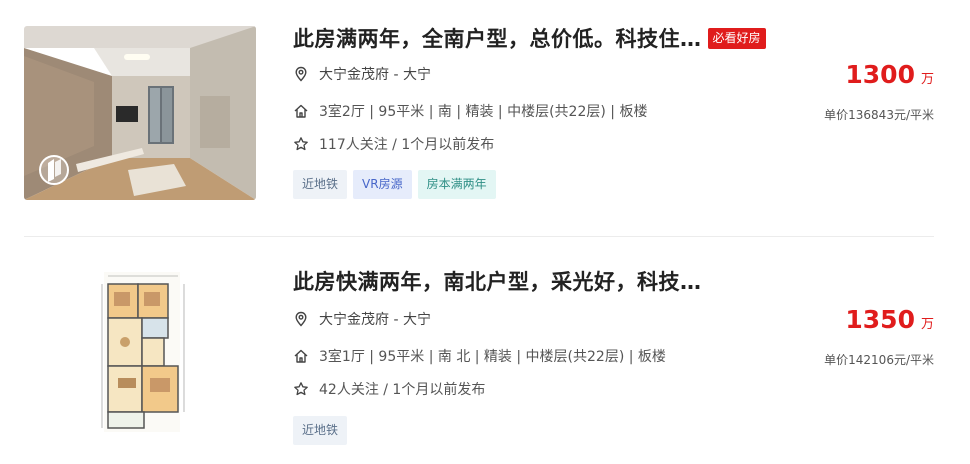 The image size is (970, 464). I want to click on price-value: 1300, so click(880, 74).